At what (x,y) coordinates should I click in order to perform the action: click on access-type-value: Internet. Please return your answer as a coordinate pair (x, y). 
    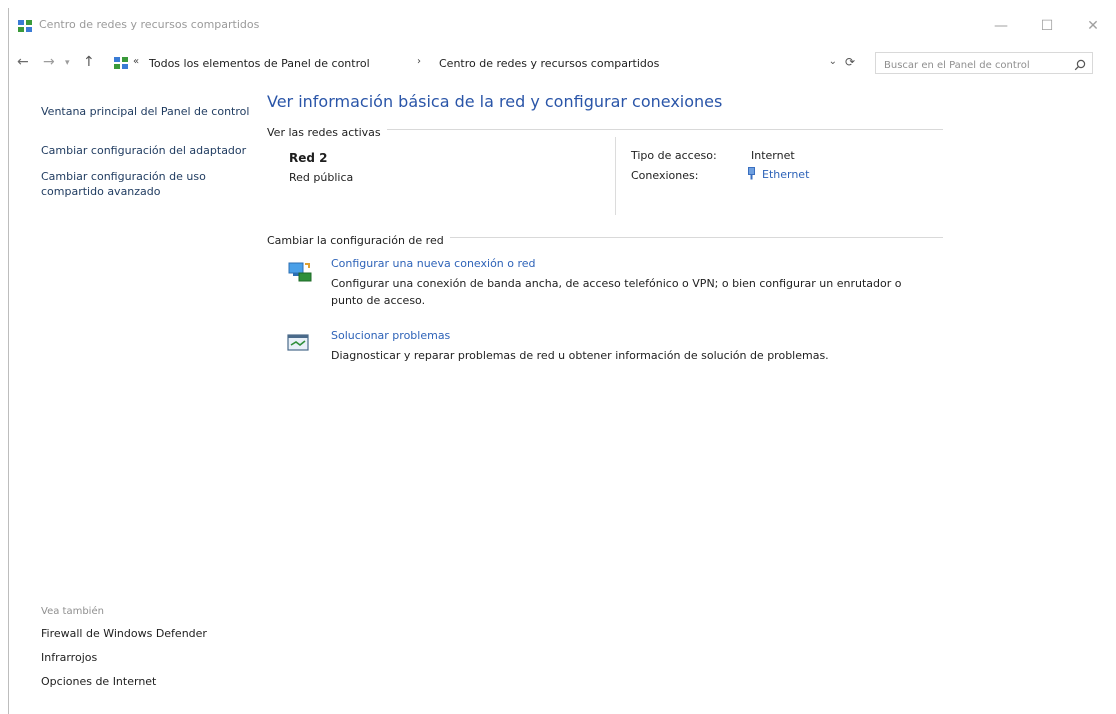
    Looking at the image, I should click on (773, 155).